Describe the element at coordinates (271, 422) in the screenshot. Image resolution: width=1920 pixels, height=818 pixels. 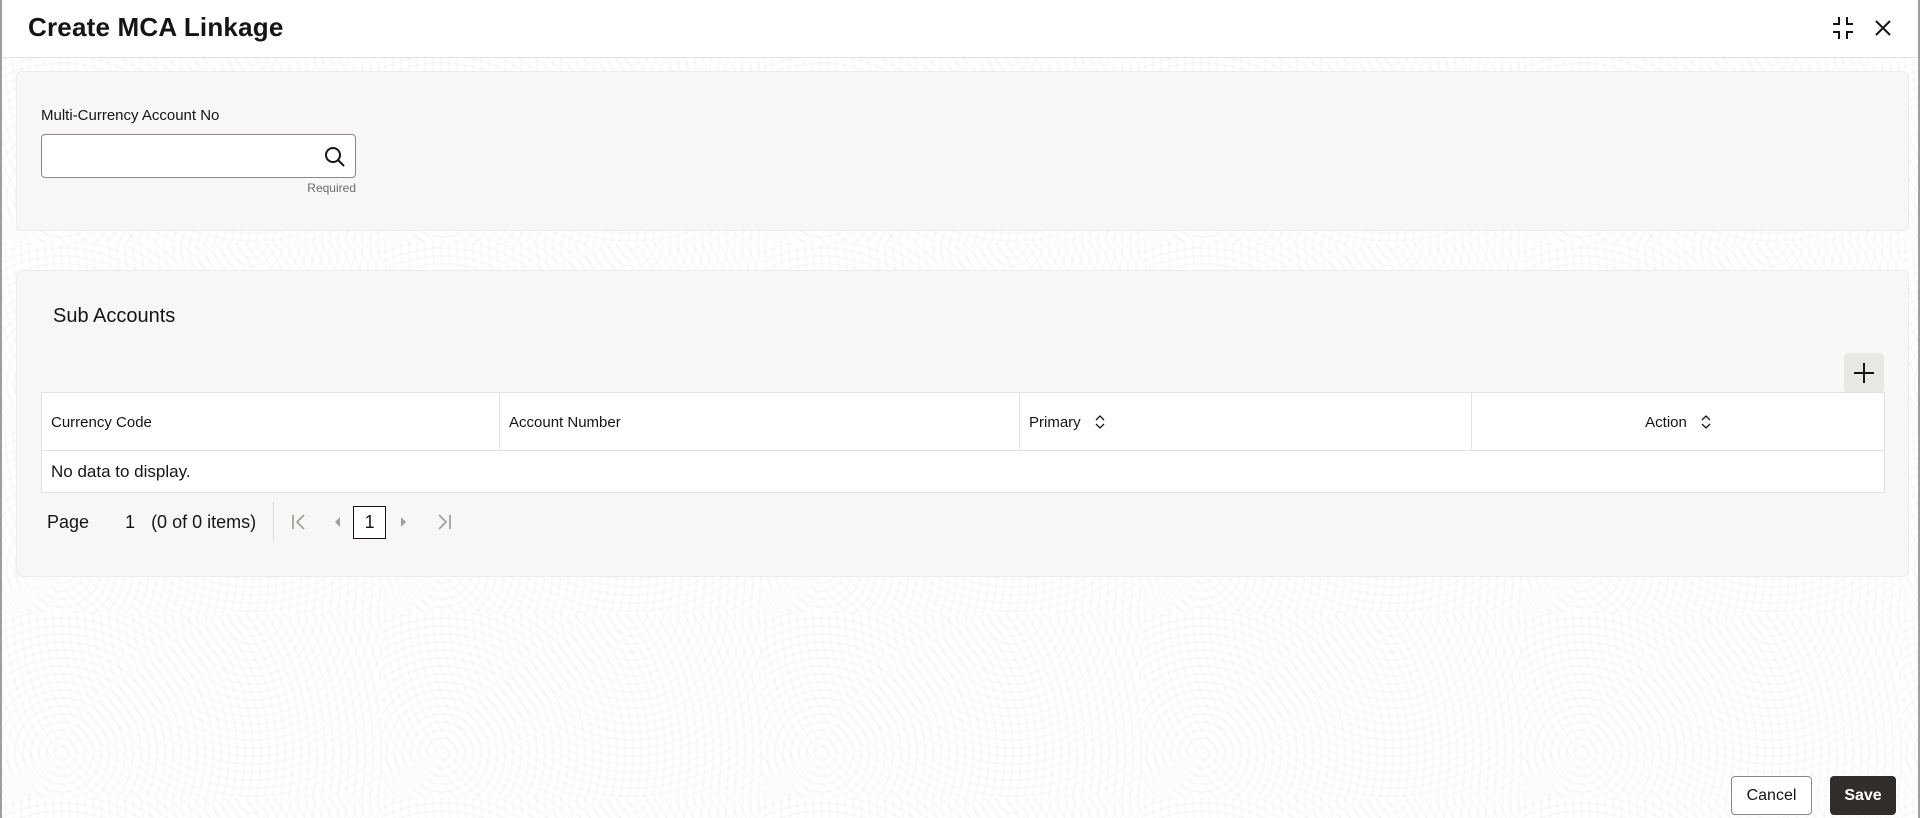
I see `column-header-currency-code: Currency Code` at that location.